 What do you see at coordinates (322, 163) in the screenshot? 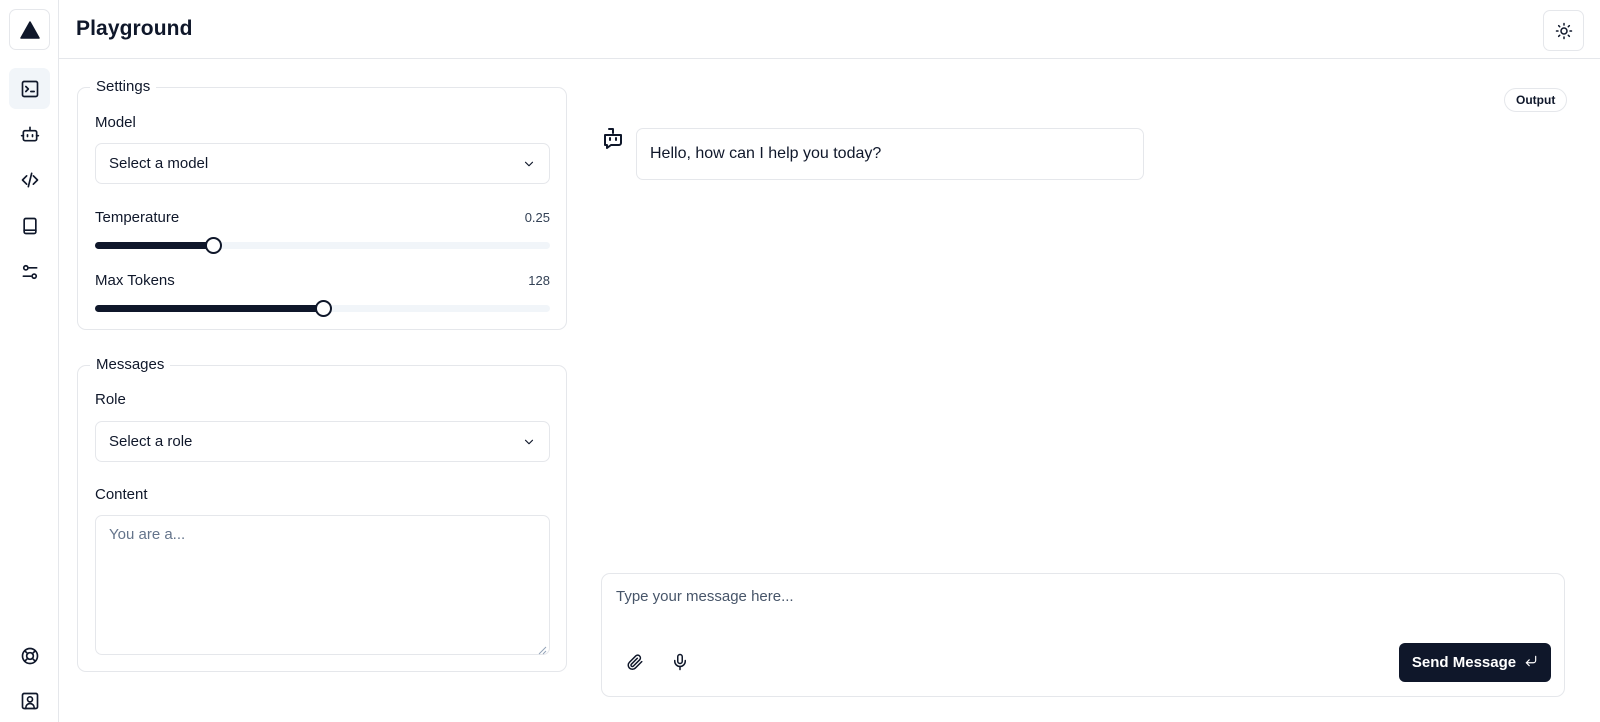
I see `model-select: Select a model` at bounding box center [322, 163].